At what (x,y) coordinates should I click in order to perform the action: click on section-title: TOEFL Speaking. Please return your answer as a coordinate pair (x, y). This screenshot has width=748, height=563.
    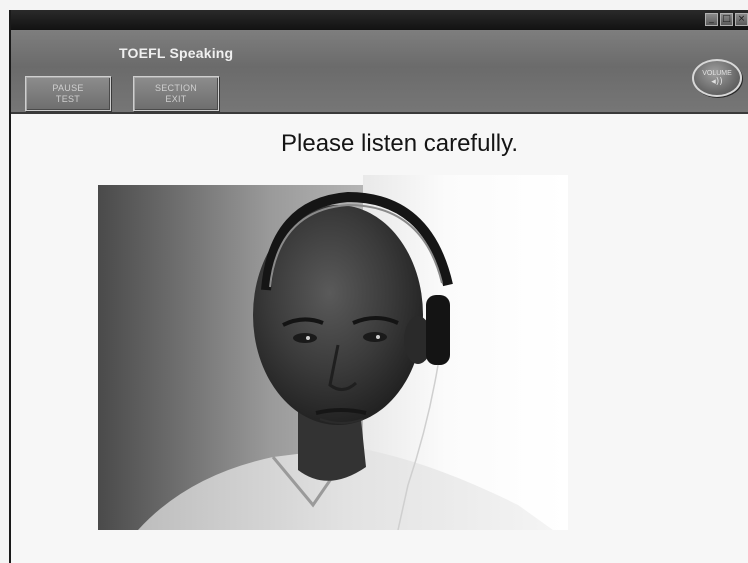
    Looking at the image, I should click on (176, 53).